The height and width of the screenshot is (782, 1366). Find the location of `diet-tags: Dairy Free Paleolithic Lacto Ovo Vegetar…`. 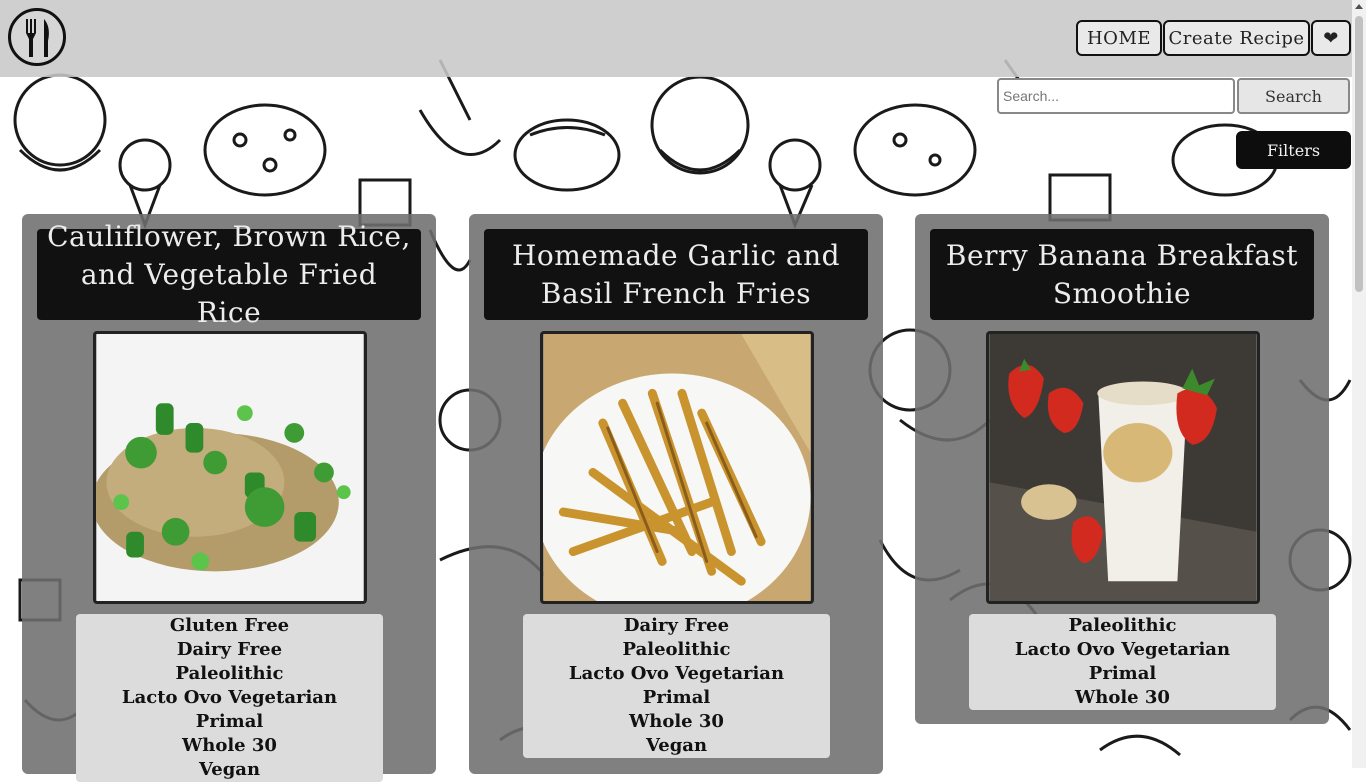

diet-tags: Dairy Free Paleolithic Lacto Ovo Vegetar… is located at coordinates (676, 686).